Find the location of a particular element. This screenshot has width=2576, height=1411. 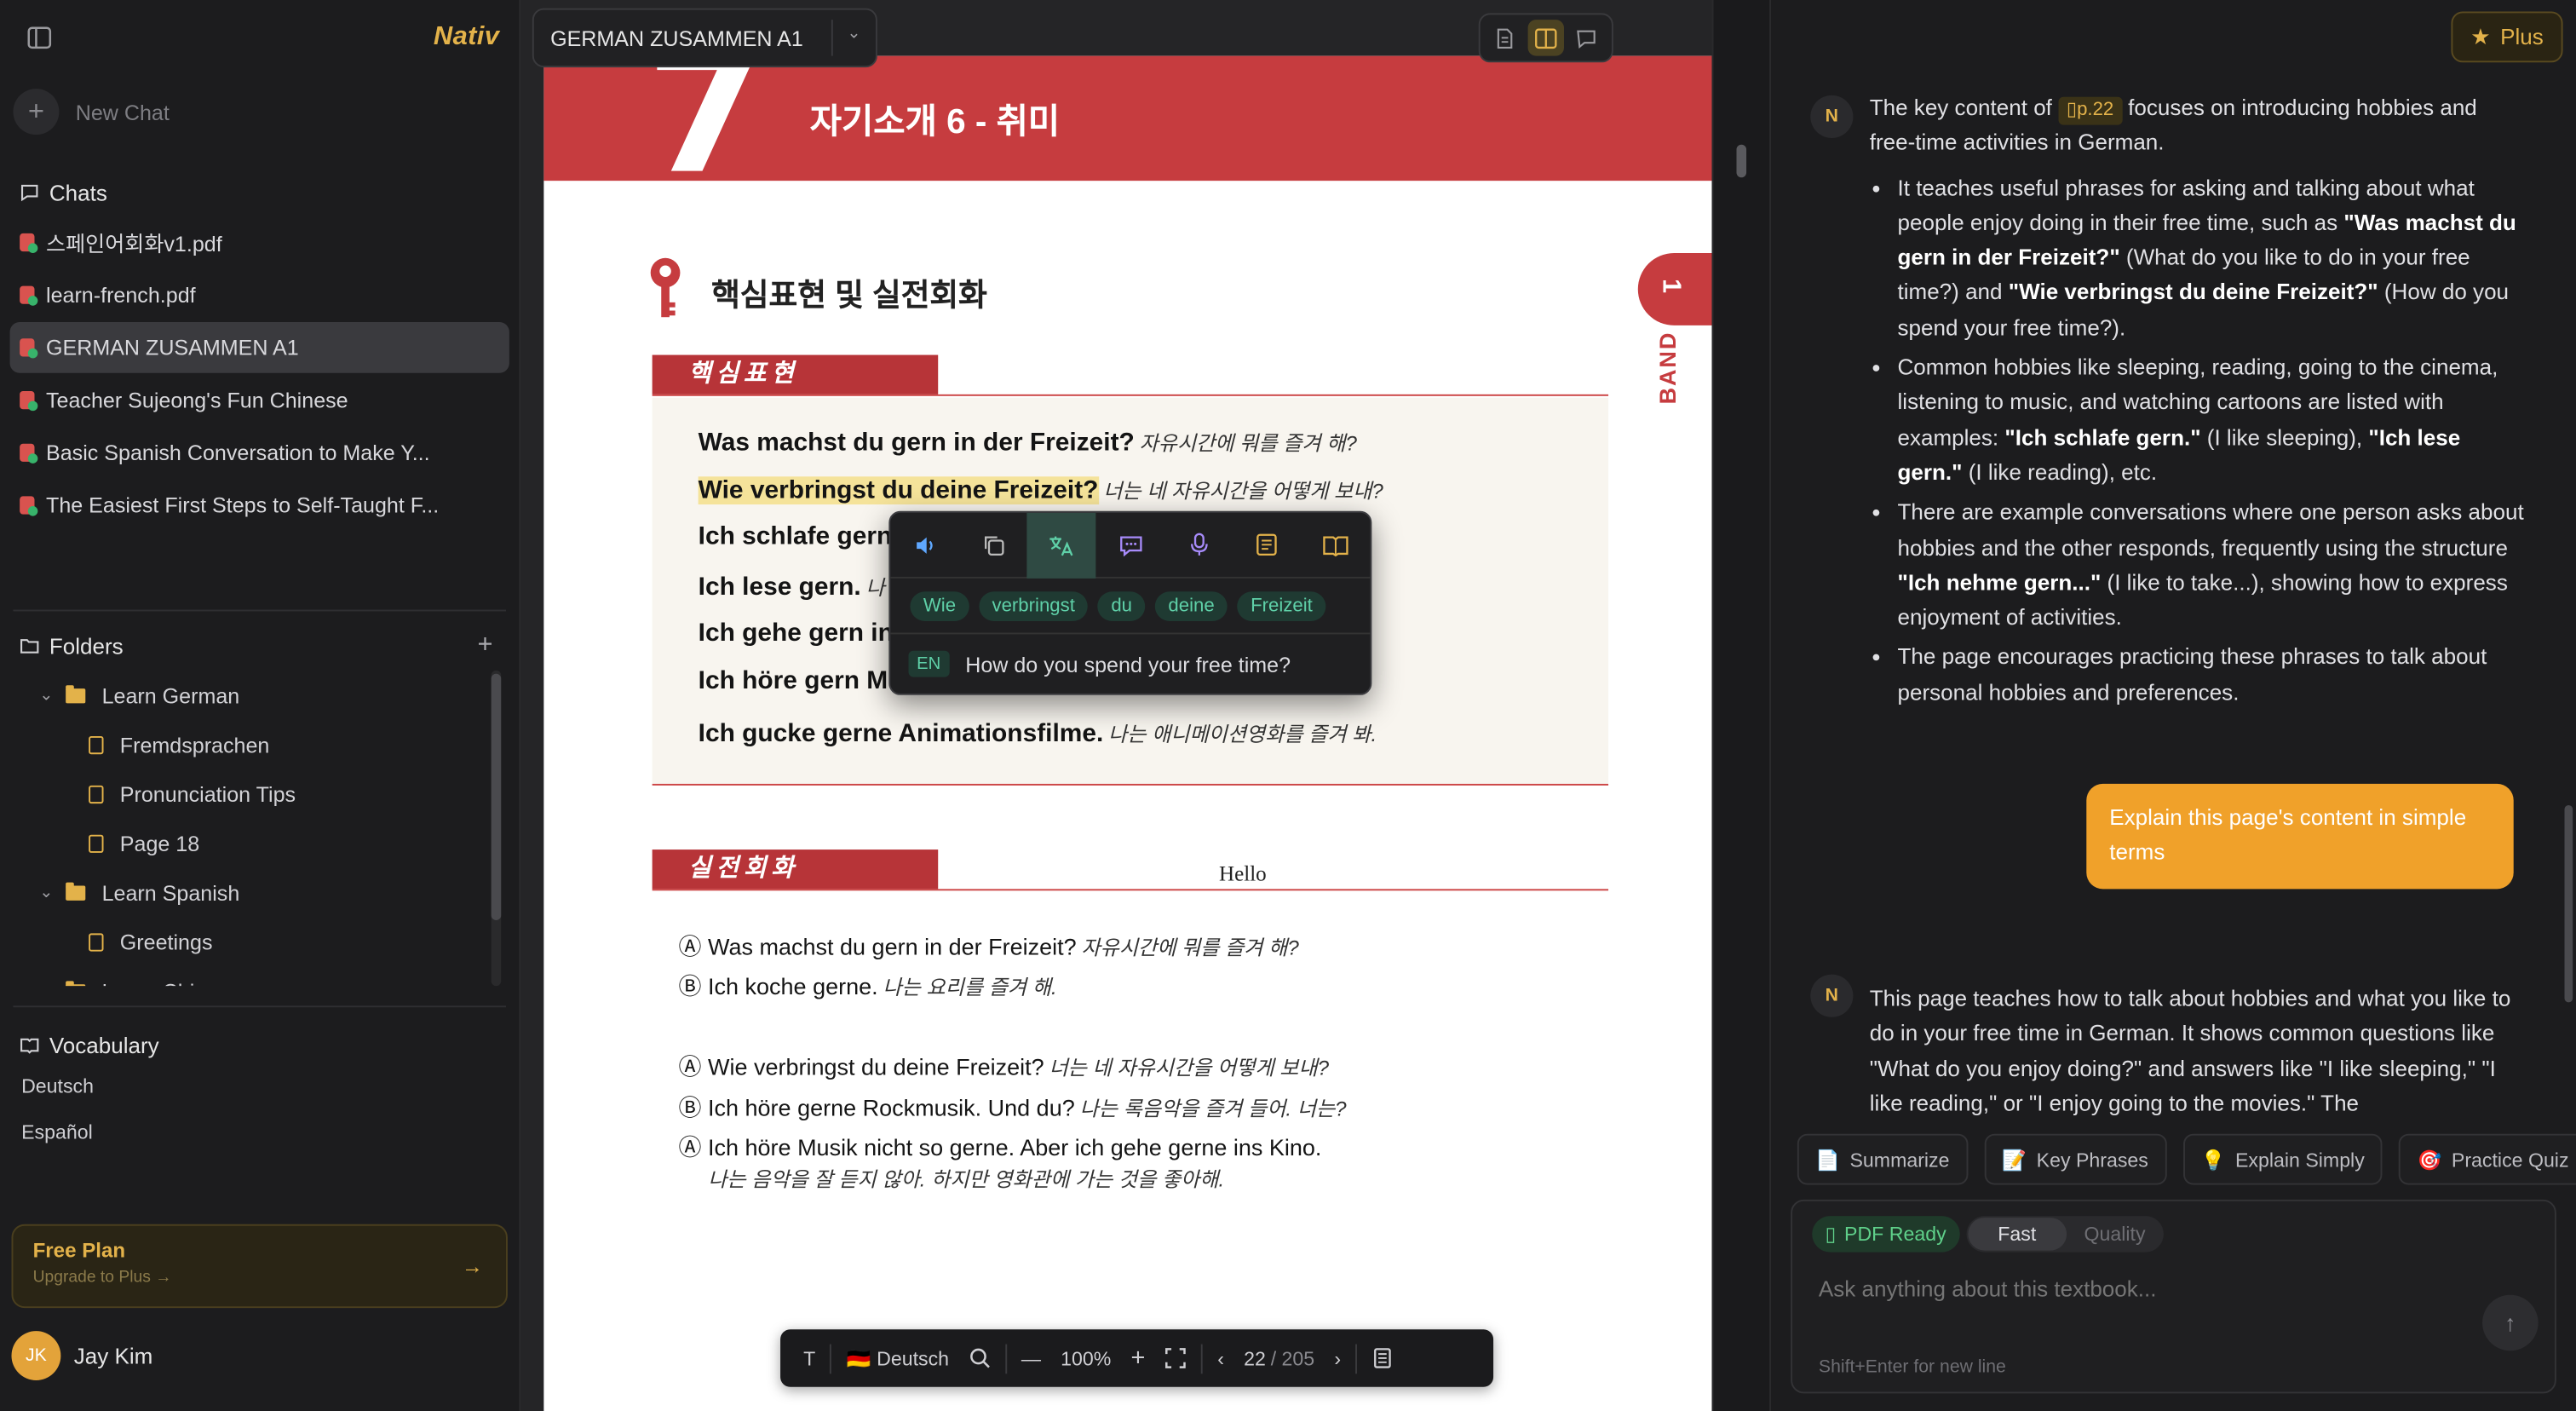

arrow-right-icon: → is located at coordinates (472, 1266).